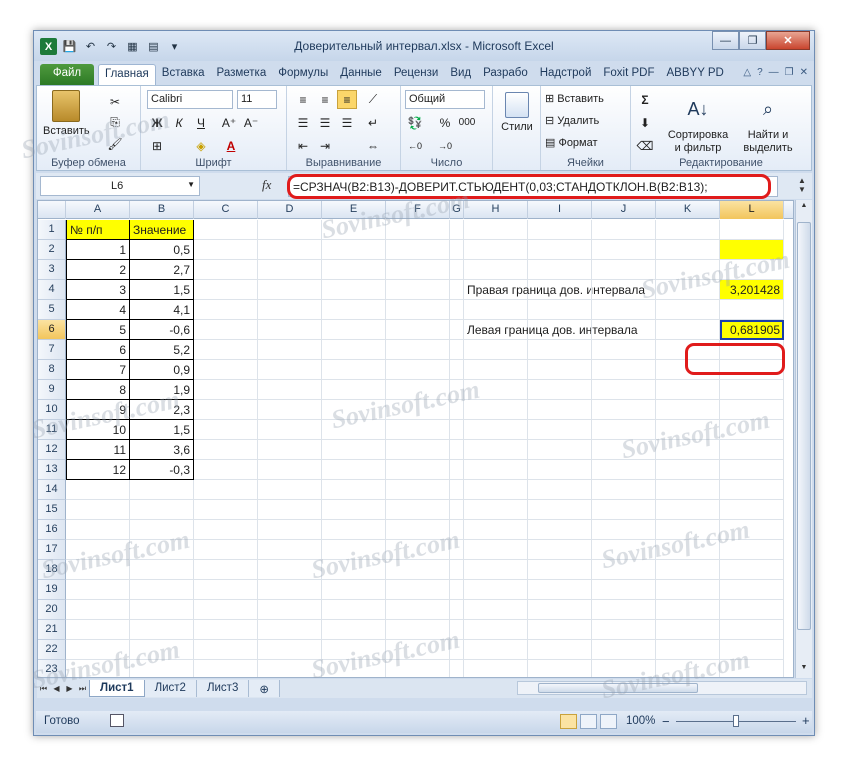 This screenshot has height=771, width=848. I want to click on clear-icon: ⌫, so click(645, 145).